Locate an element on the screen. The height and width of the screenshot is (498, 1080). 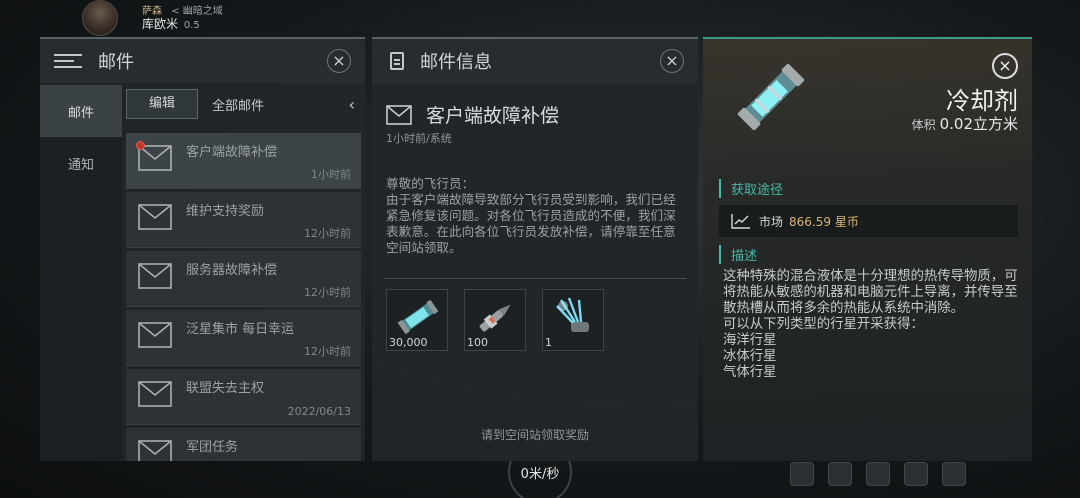
volume-label: 体积 is located at coordinates (923, 125).